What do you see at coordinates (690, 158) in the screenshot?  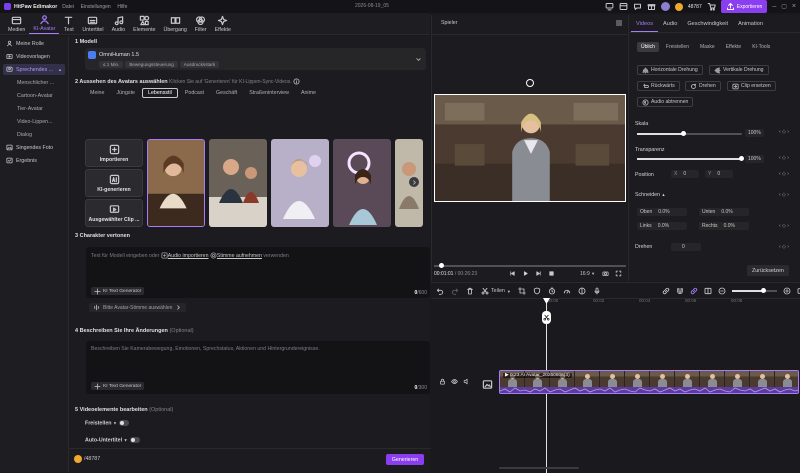 I see `opacity-slider` at bounding box center [690, 158].